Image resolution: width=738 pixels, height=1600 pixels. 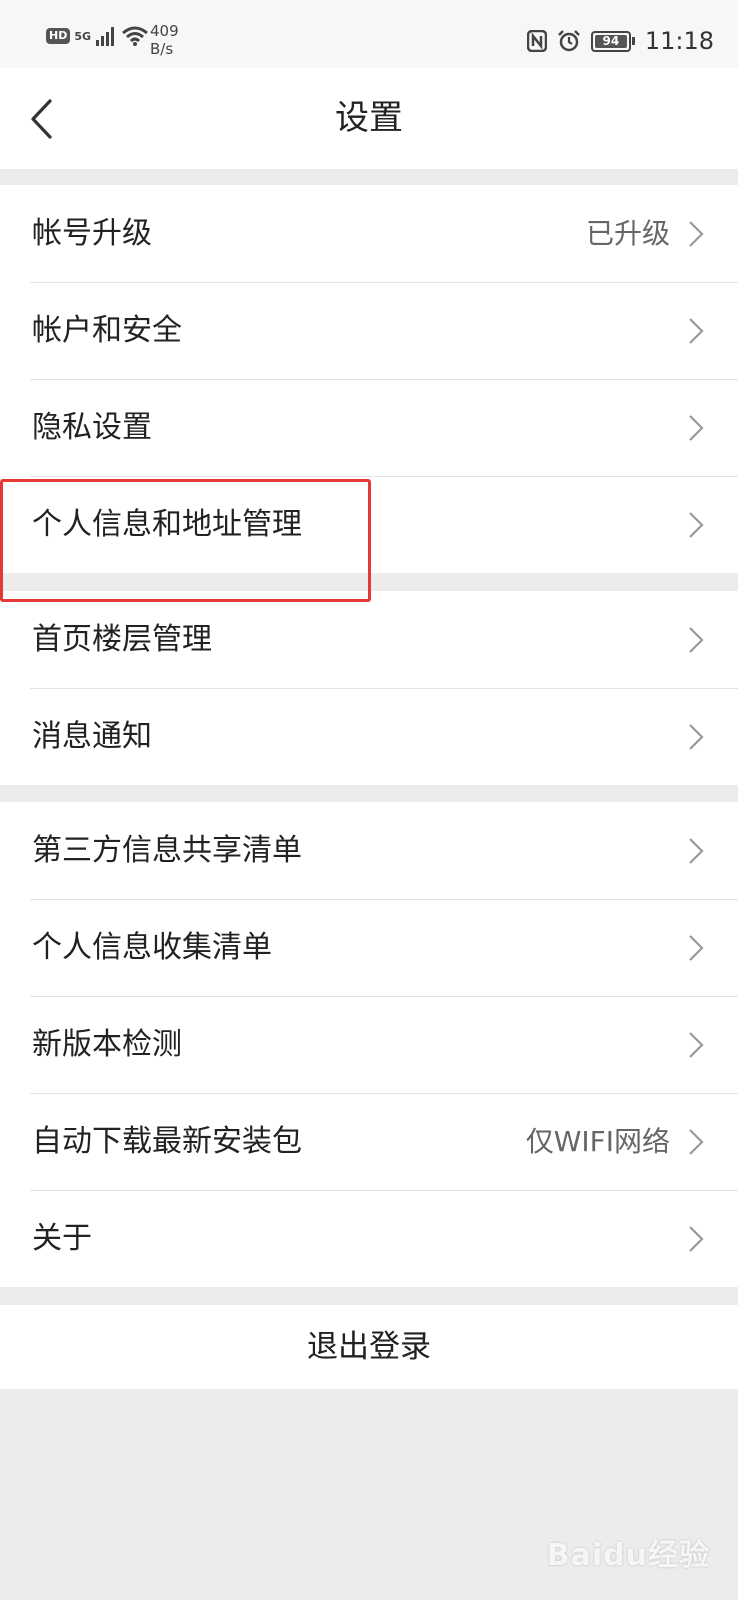 I want to click on settings-group-home: 首页楼层管理 消息通知, so click(x=369, y=688).